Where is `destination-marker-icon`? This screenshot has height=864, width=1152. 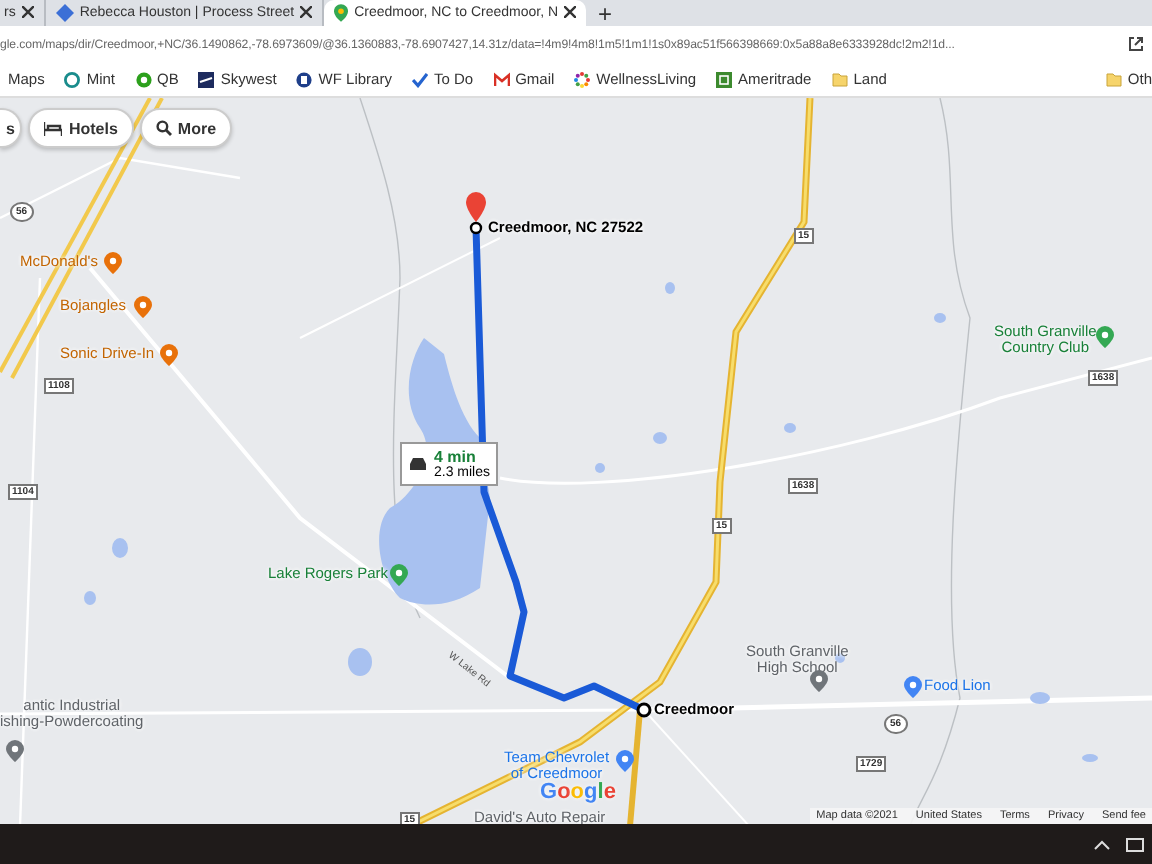
destination-marker-icon is located at coordinates (476, 228).